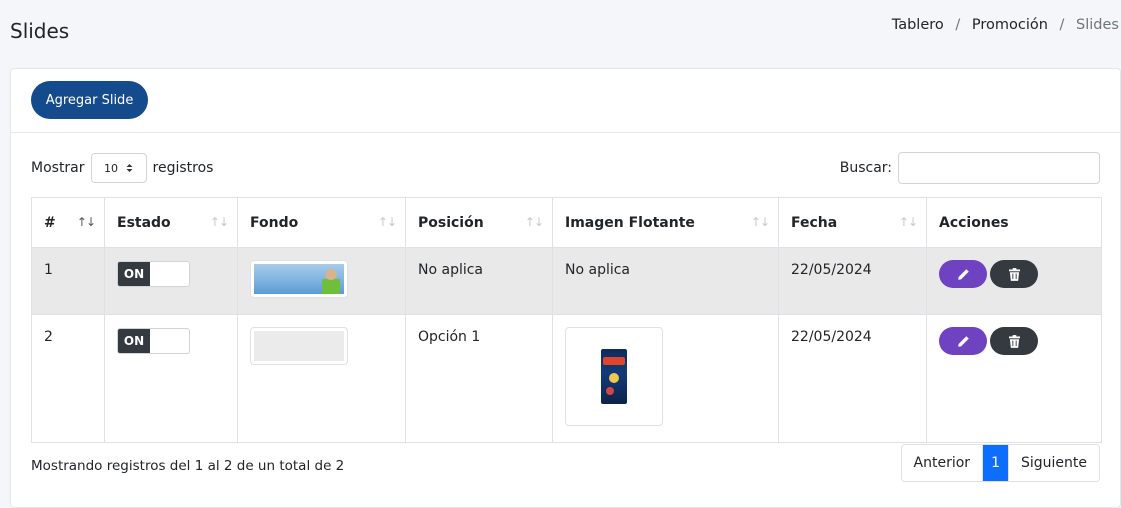  Describe the element at coordinates (665, 378) in the screenshot. I see `cell-imagen-flotante` at that location.